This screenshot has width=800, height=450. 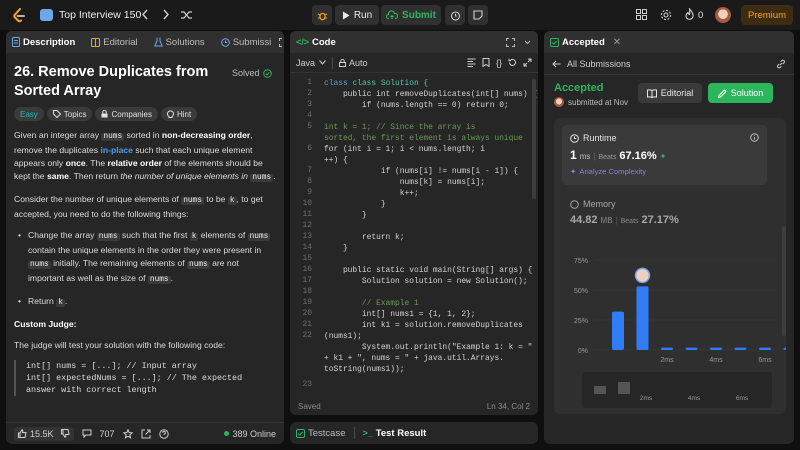 I want to click on share-icon, so click(x=146, y=434).